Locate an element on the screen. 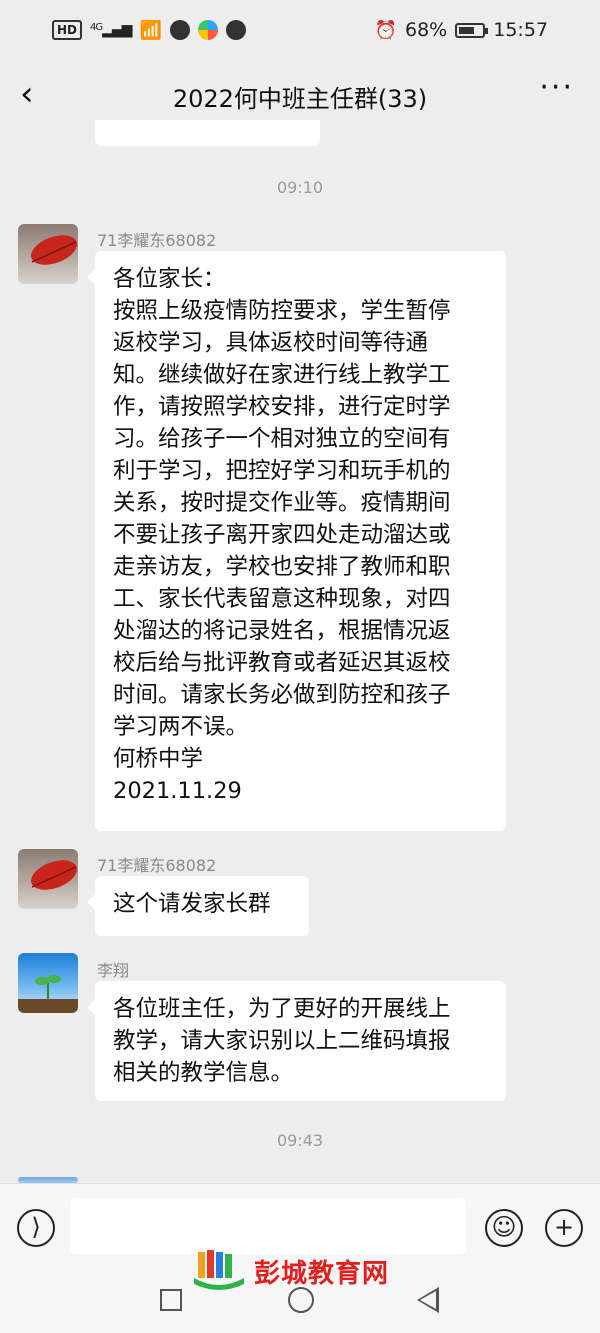 The width and height of the screenshot is (600, 1333). message-bubble: 各位班主任，为了更好的开展线上 教学，请大家识别以上二维码填报 相关的教学信息。 is located at coordinates (296, 1041).